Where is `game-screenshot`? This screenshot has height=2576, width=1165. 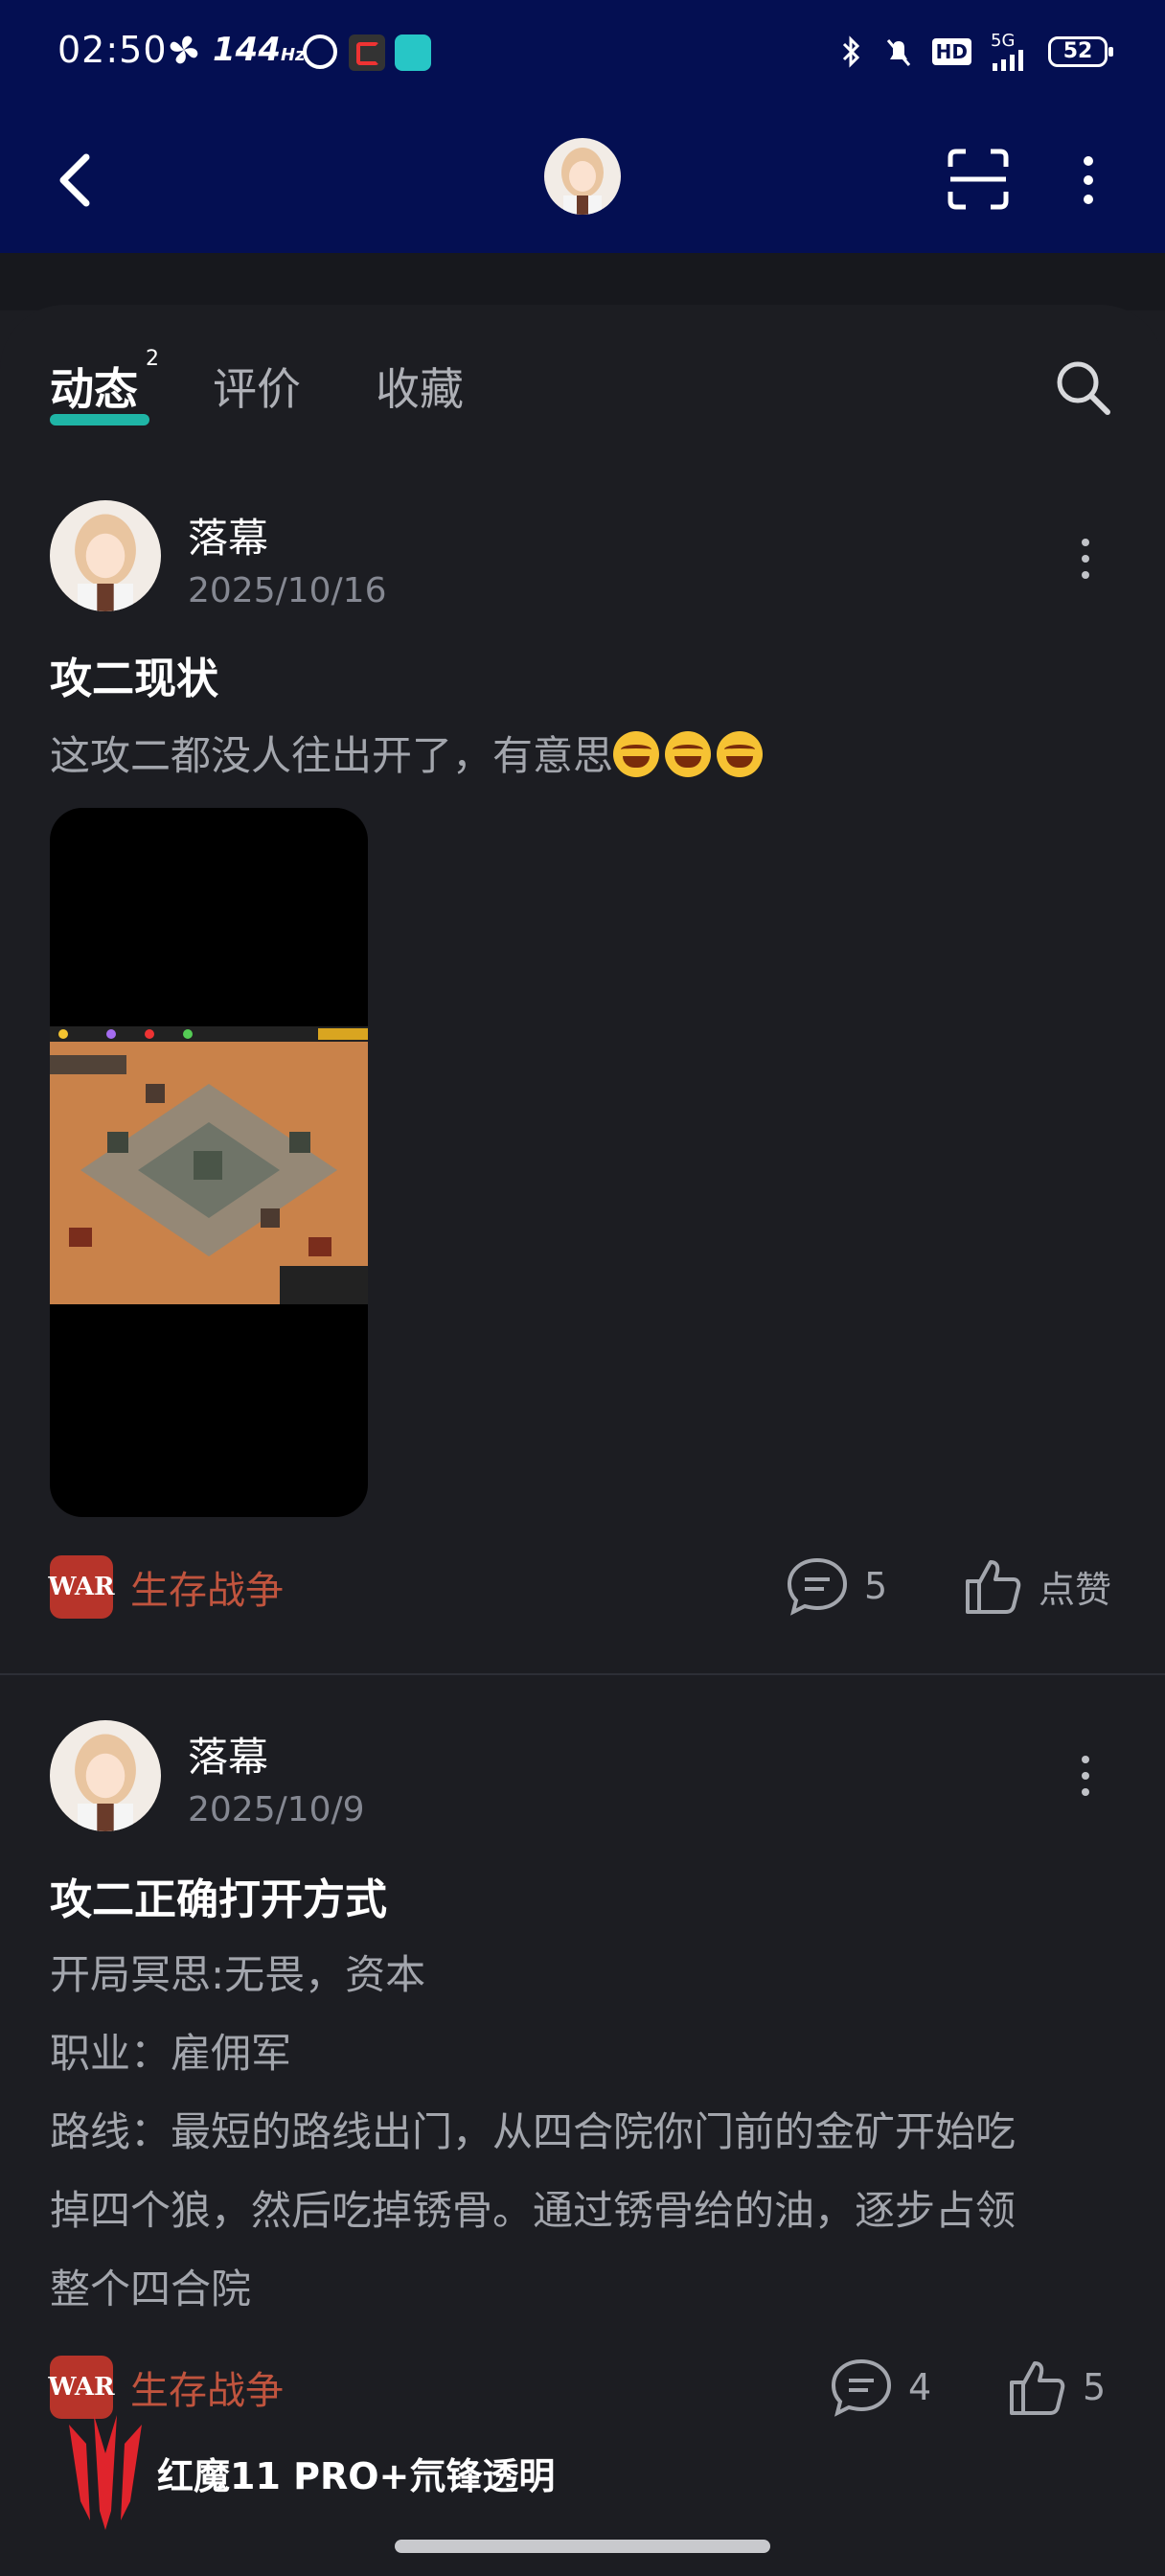 game-screenshot is located at coordinates (209, 1165).